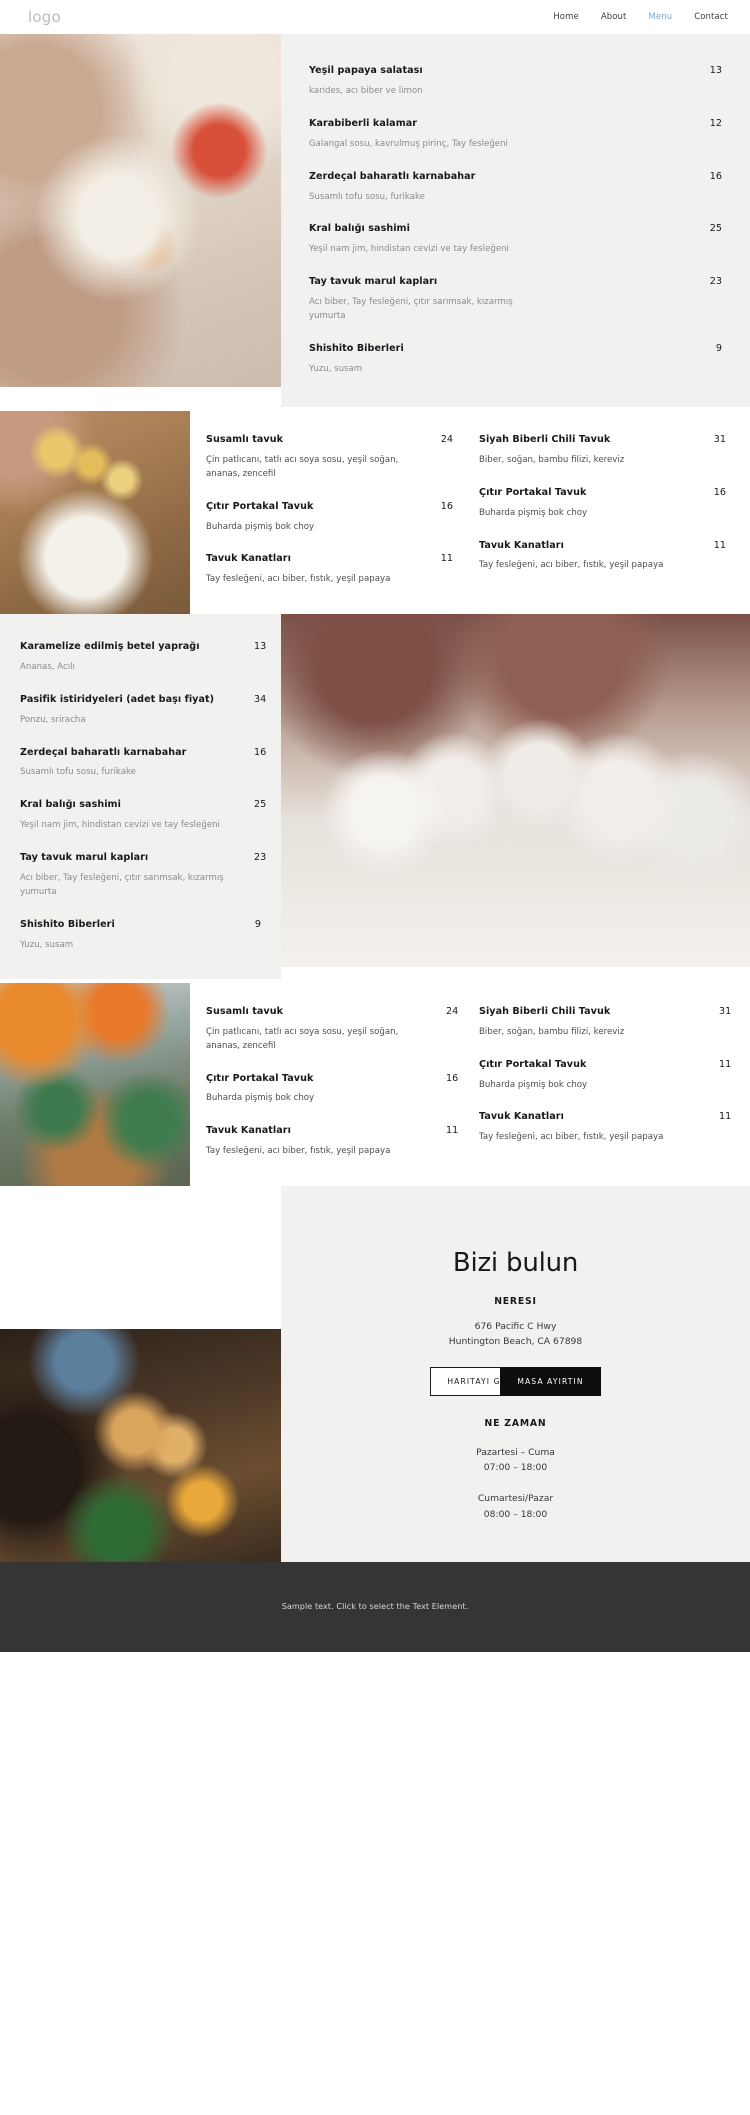 Image resolution: width=750 pixels, height=2115 pixels. I want to click on menu-item-price: 25, so click(715, 229).